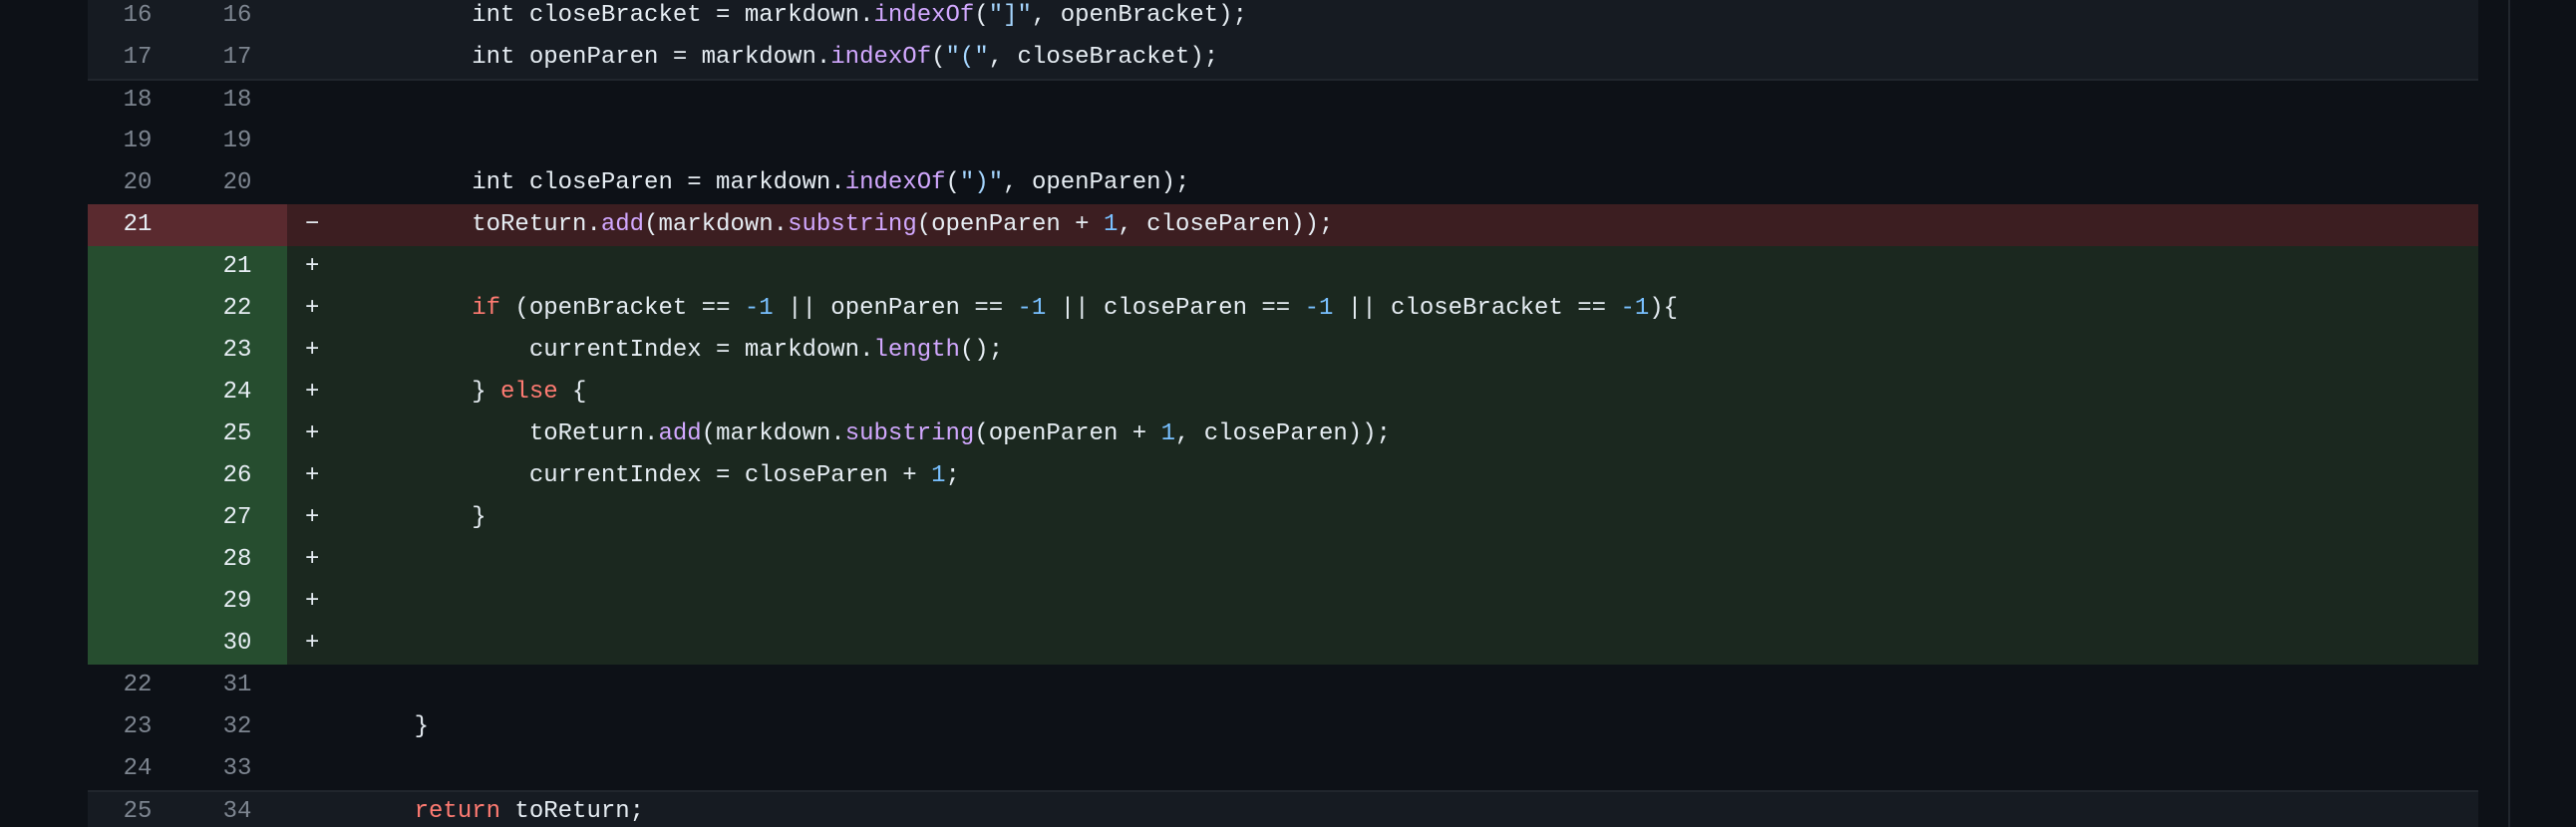  I want to click on new-line-number: 20, so click(237, 183).